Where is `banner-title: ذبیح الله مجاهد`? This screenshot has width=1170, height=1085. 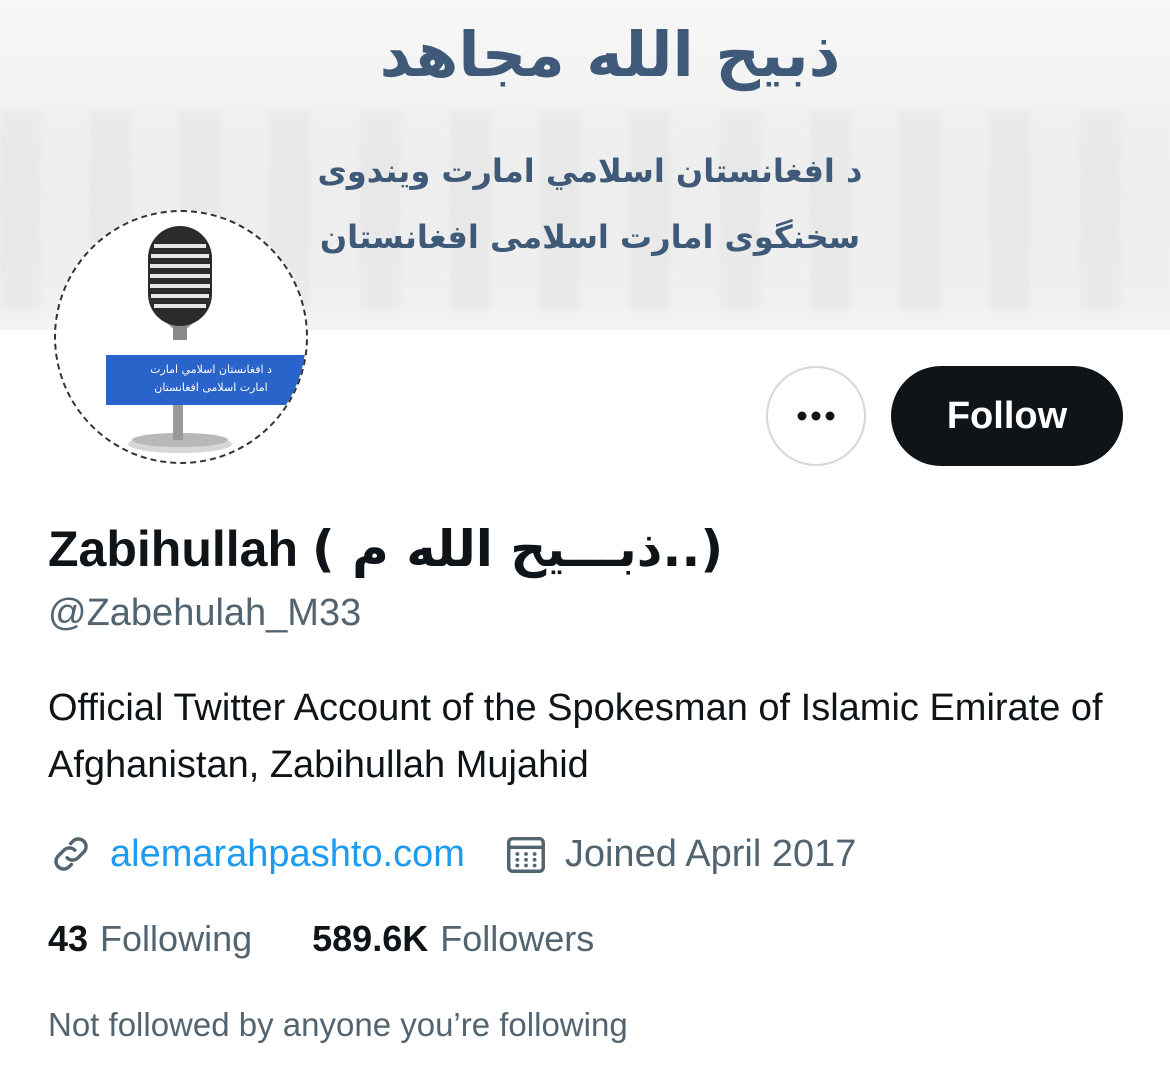 banner-title: ذبیح الله مجاهد is located at coordinates (610, 54).